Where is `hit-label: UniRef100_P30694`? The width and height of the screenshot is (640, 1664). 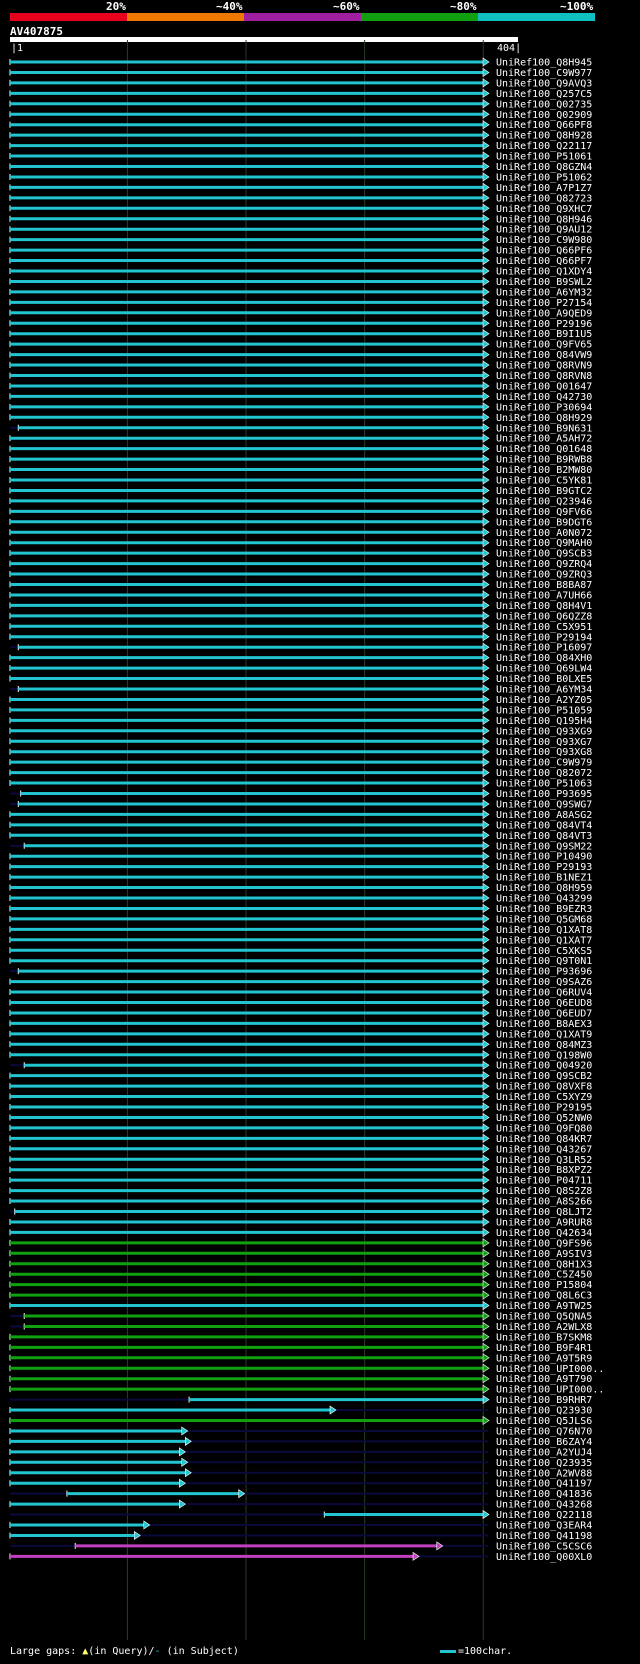 hit-label: UniRef100_P30694 is located at coordinates (544, 407).